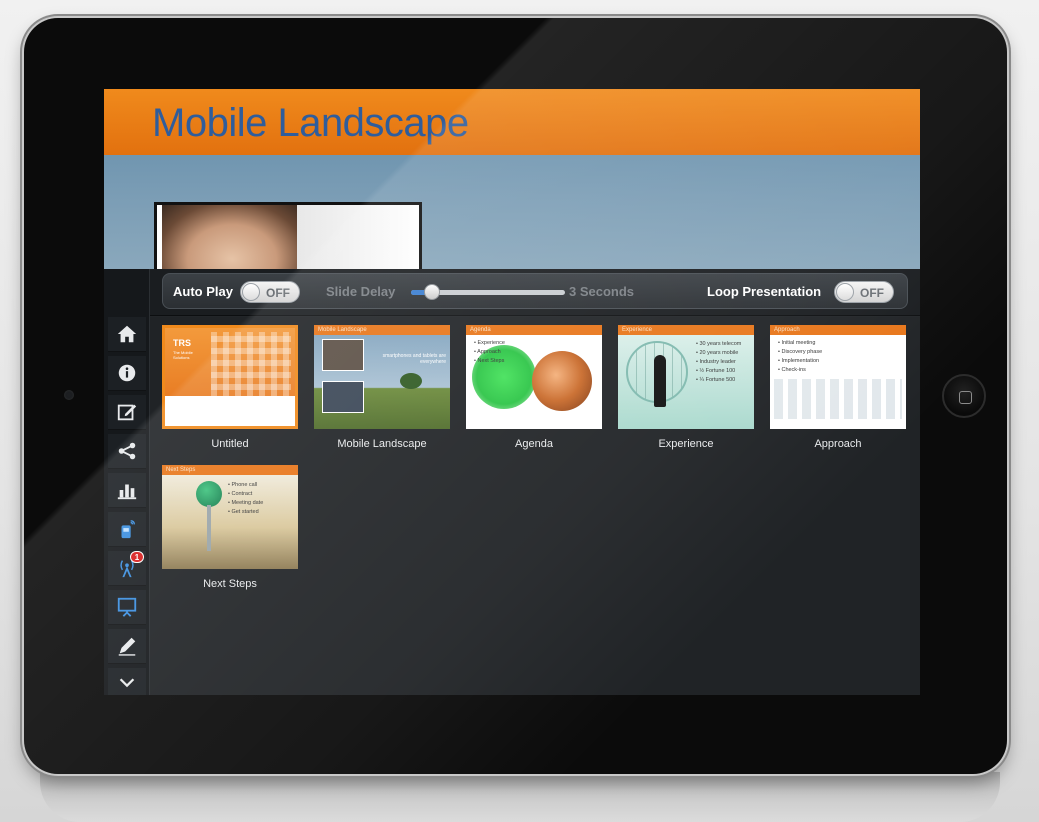 The image size is (1039, 822). I want to click on auto-play-state: OFF, so click(278, 293).